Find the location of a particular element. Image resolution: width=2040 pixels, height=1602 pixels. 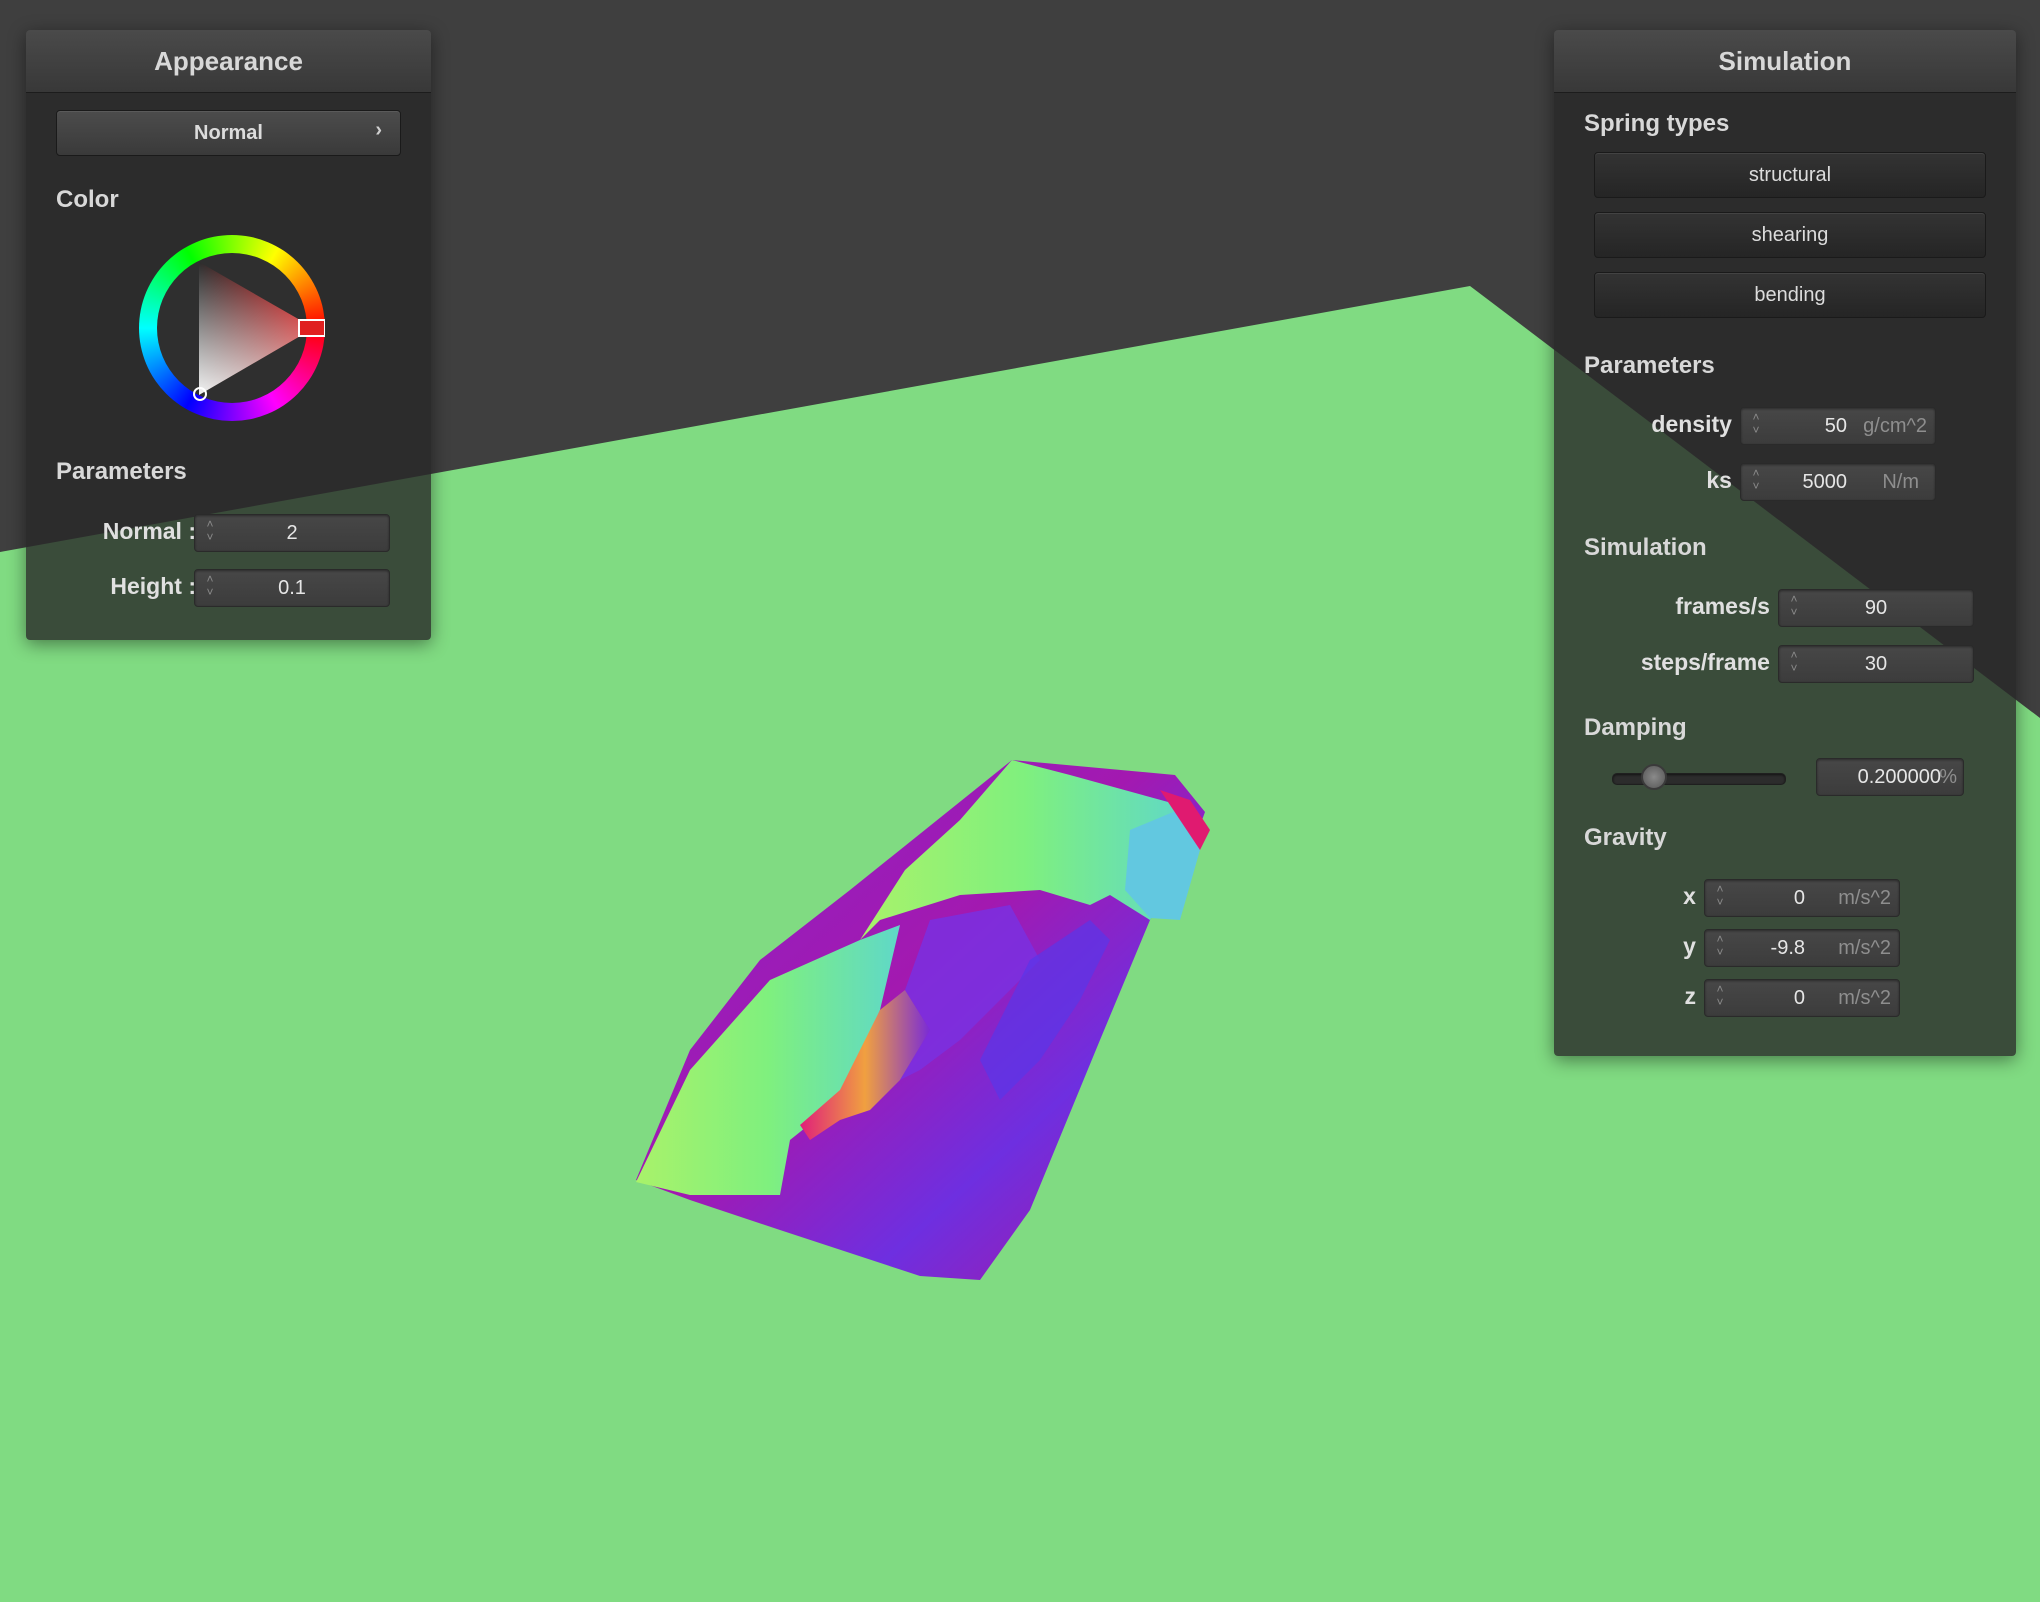

damping-label: Damping is located at coordinates (1635, 727).